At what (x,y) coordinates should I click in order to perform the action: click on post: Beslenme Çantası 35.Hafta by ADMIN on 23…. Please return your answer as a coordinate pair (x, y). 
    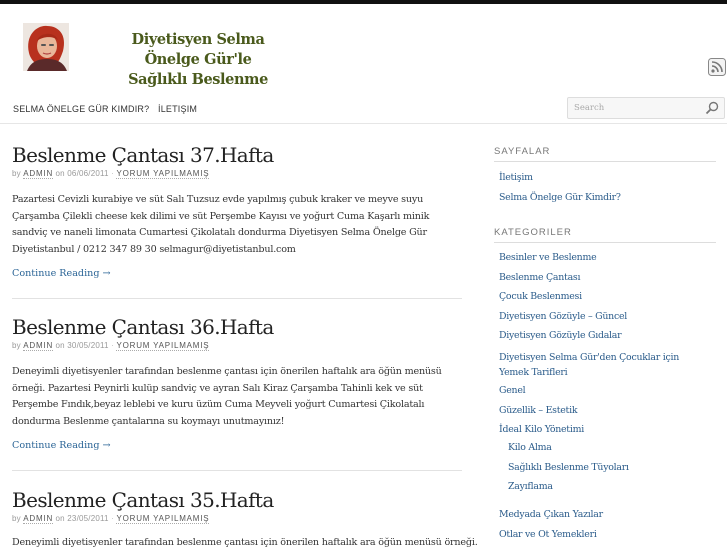
    Looking at the image, I should click on (245, 520).